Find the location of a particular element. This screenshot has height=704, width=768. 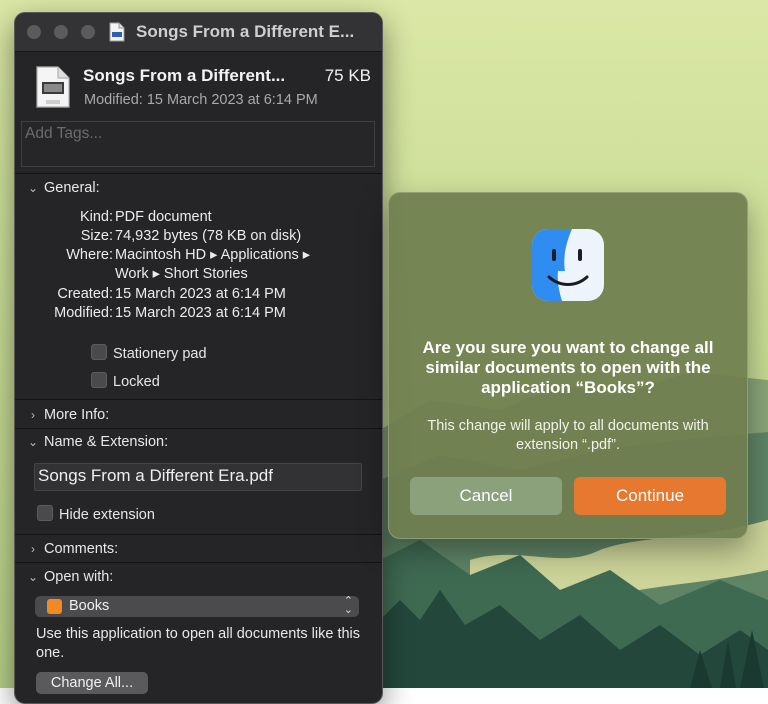

open-with-popup: Books ⌃ ⌄ is located at coordinates (197, 606).